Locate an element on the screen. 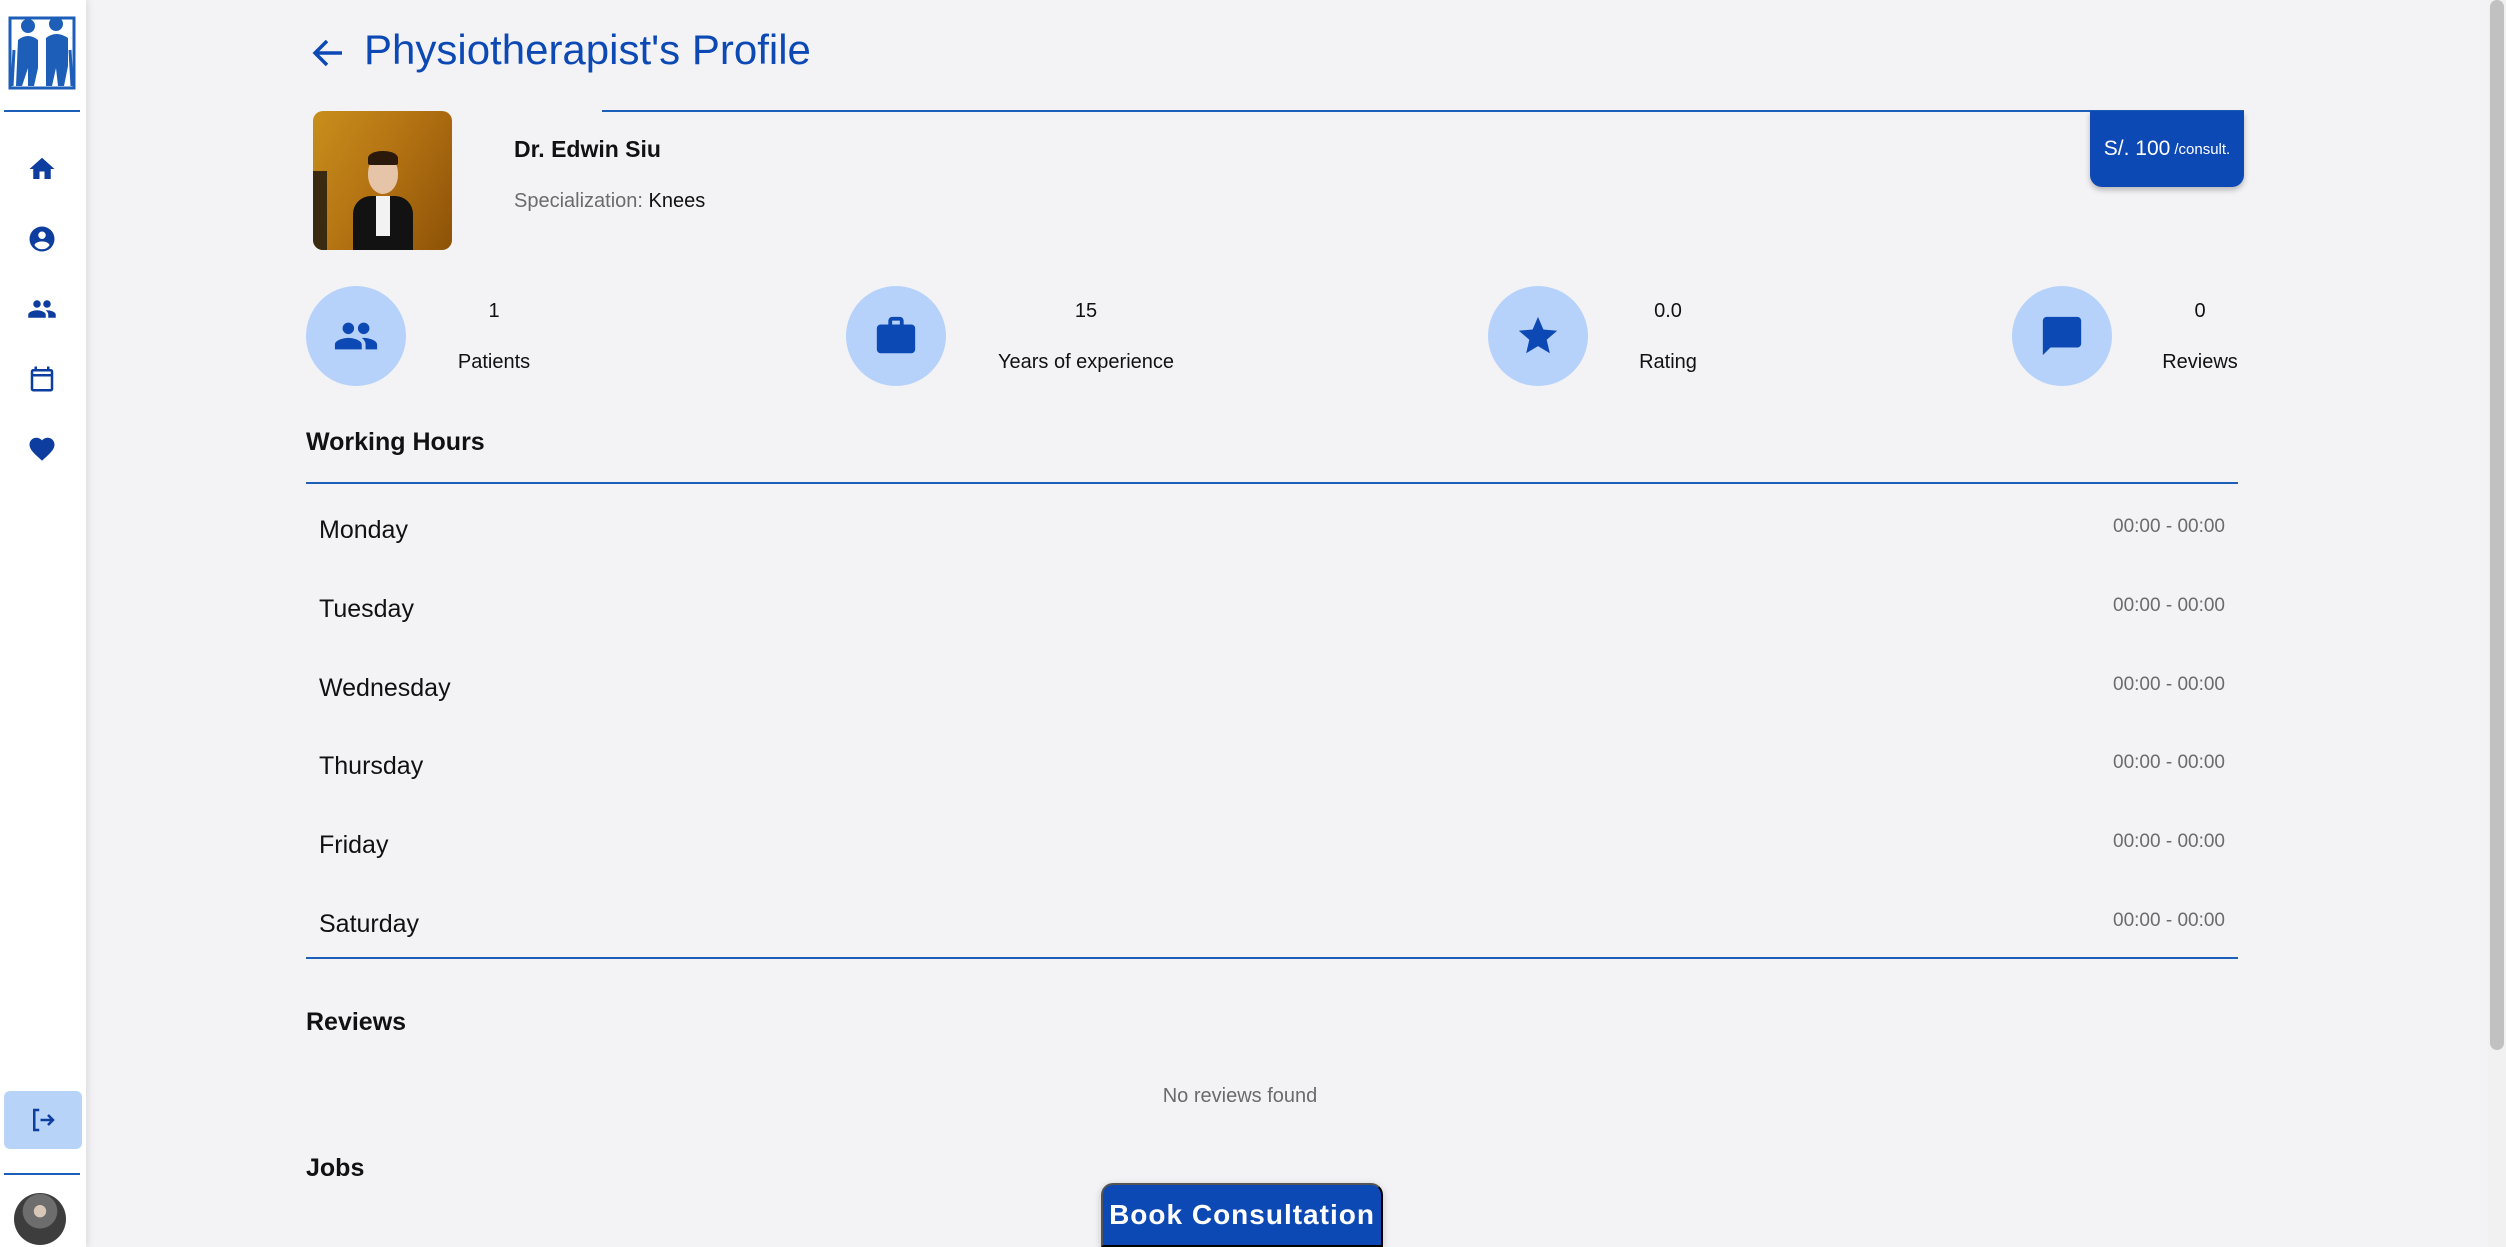  day-name: Friday is located at coordinates (354, 845).